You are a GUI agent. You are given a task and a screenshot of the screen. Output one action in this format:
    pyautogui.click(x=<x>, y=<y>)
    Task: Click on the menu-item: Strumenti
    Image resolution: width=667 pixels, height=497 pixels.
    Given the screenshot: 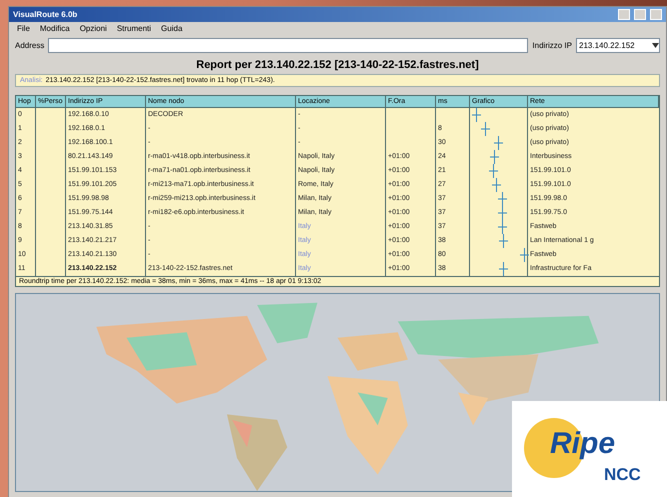 What is the action you would take?
    pyautogui.click(x=134, y=28)
    